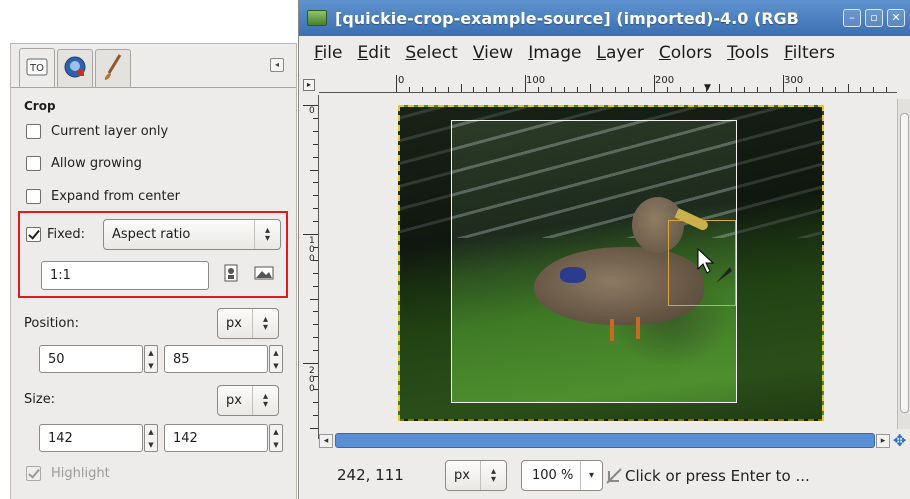 This screenshot has width=910, height=499. I want to click on crop-shade-right, so click(779, 261).